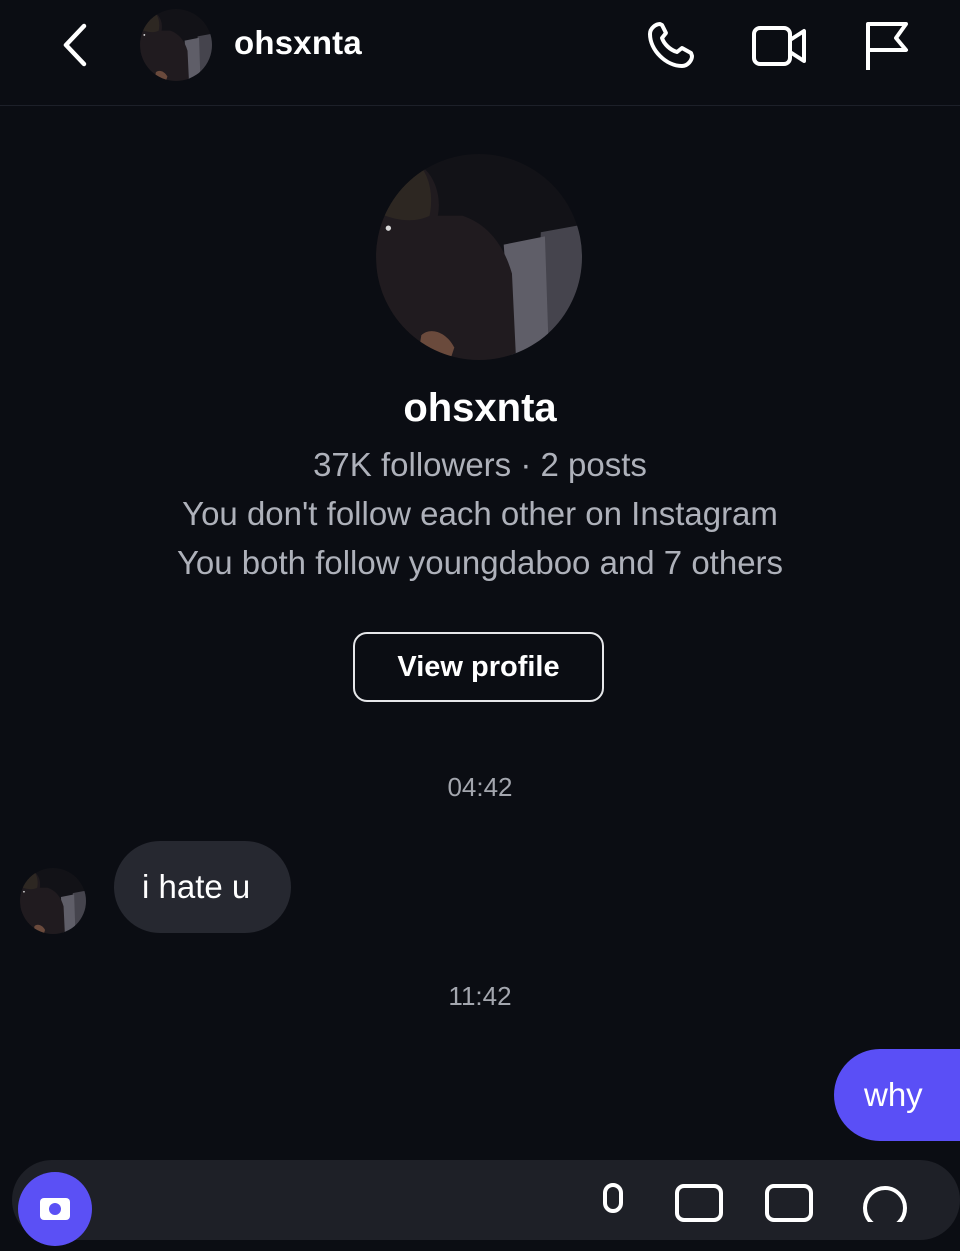  What do you see at coordinates (53, 901) in the screenshot?
I see `sender-avatar` at bounding box center [53, 901].